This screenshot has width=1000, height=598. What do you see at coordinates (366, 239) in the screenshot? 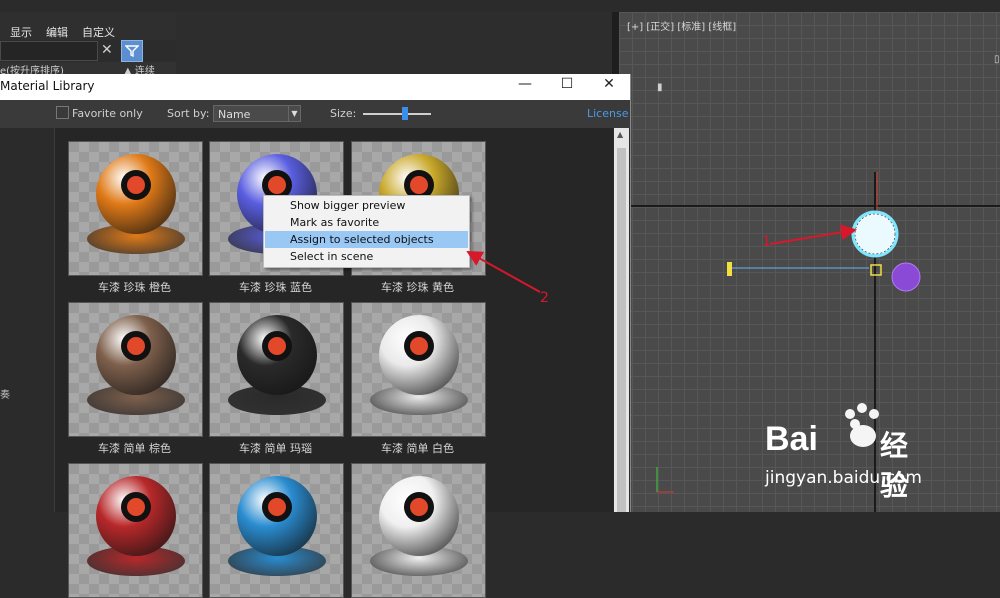
I see `menu-item-assign-to-selected-objects: Assign to selected objects` at bounding box center [366, 239].